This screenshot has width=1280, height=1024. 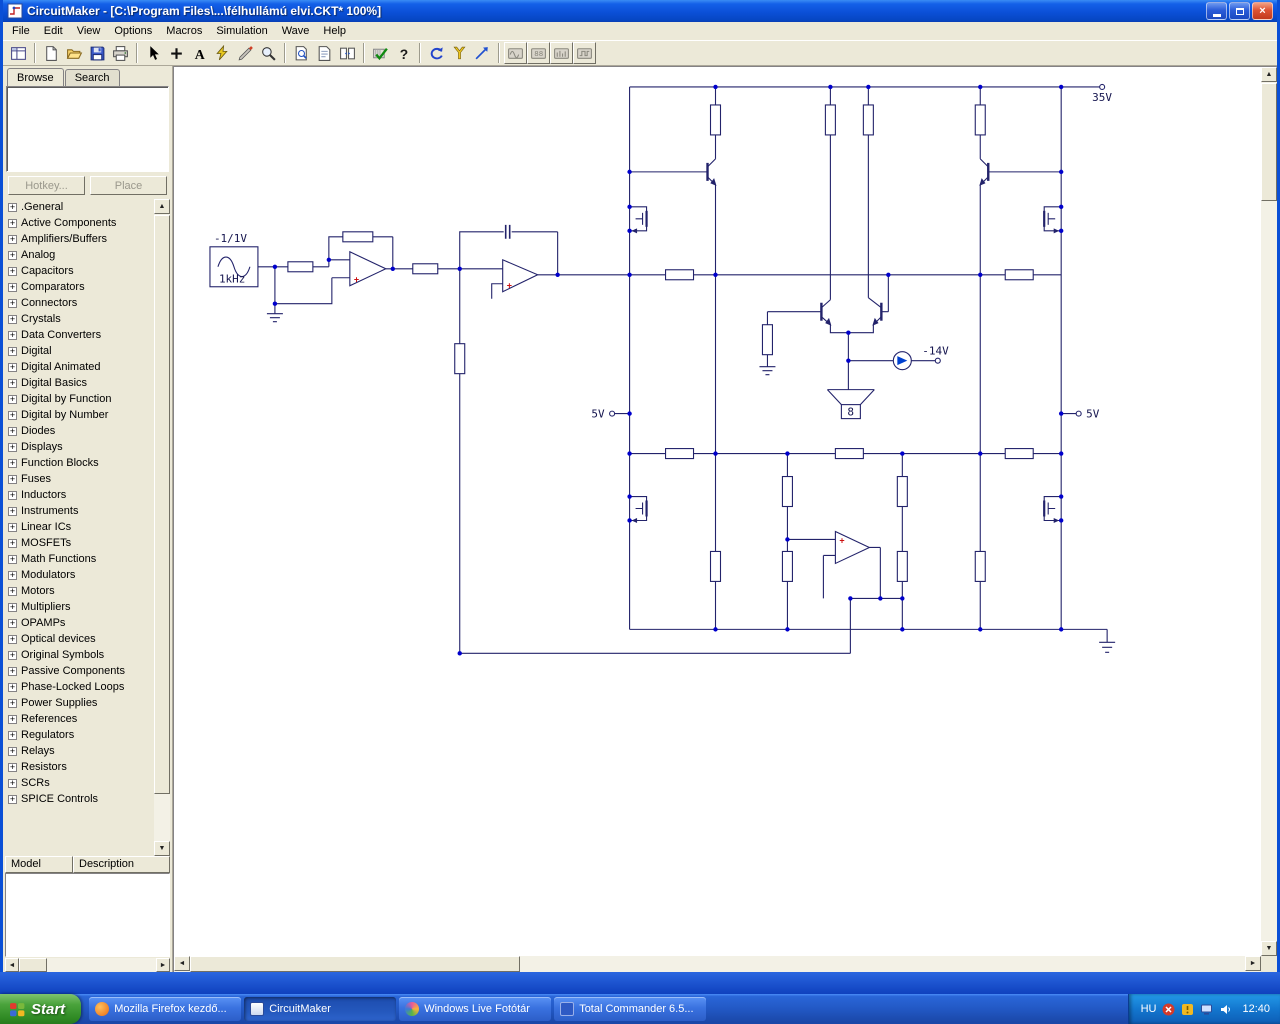 What do you see at coordinates (79, 479) in the screenshot?
I see `tree-item: + Fuses` at bounding box center [79, 479].